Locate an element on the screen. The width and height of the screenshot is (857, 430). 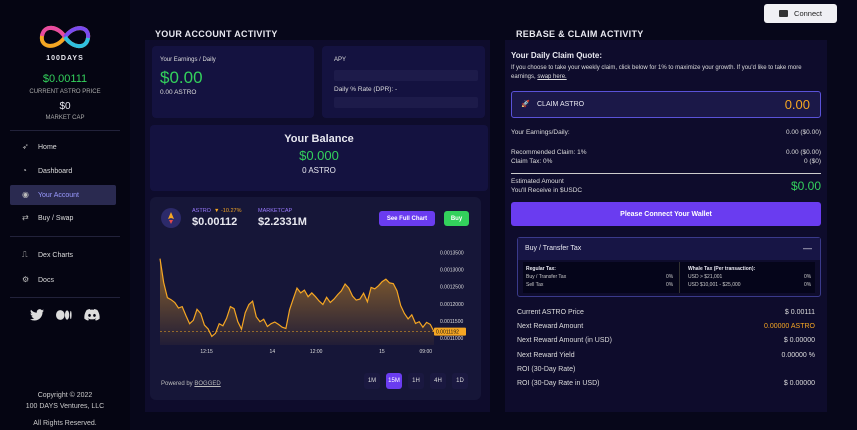
collapse-icon: — is located at coordinates (807, 248).